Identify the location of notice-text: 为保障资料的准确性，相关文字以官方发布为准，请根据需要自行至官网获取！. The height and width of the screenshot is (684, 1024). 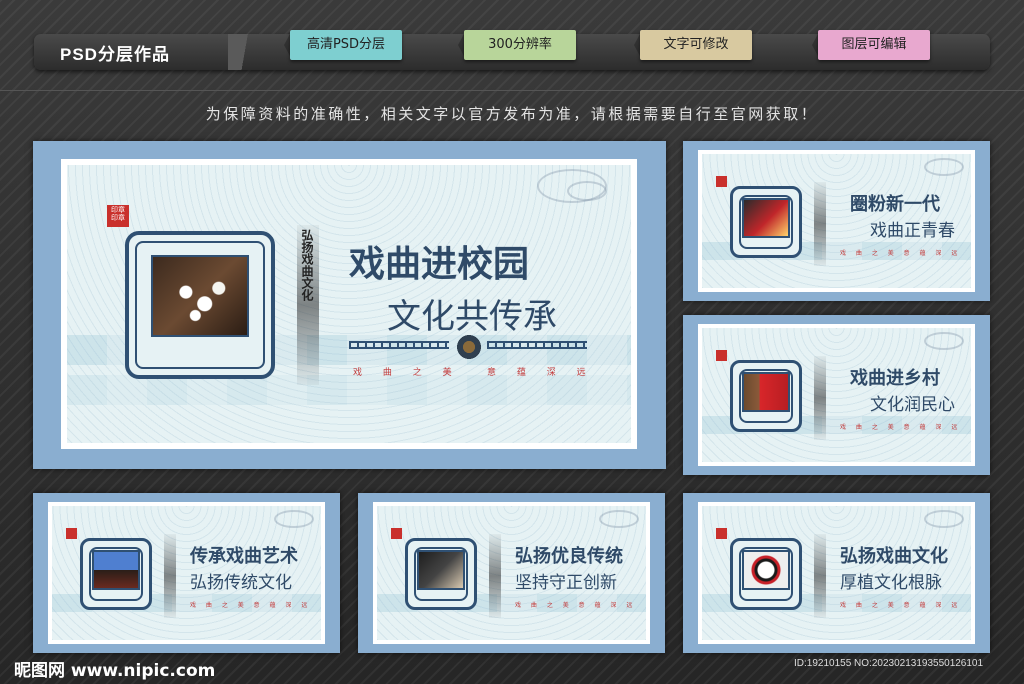
(512, 114).